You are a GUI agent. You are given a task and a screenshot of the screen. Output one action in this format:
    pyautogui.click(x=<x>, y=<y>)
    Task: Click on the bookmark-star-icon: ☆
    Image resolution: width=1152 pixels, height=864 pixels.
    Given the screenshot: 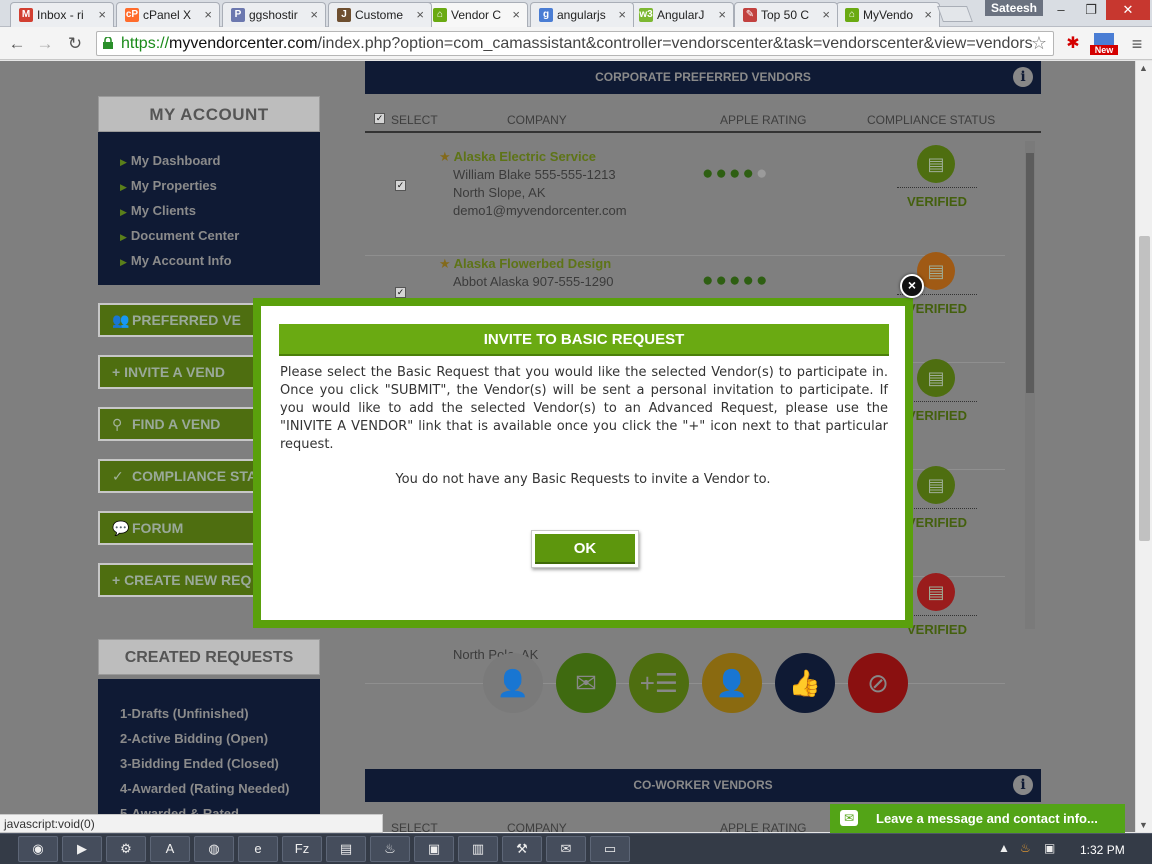 What is the action you would take?
    pyautogui.click(x=1039, y=43)
    